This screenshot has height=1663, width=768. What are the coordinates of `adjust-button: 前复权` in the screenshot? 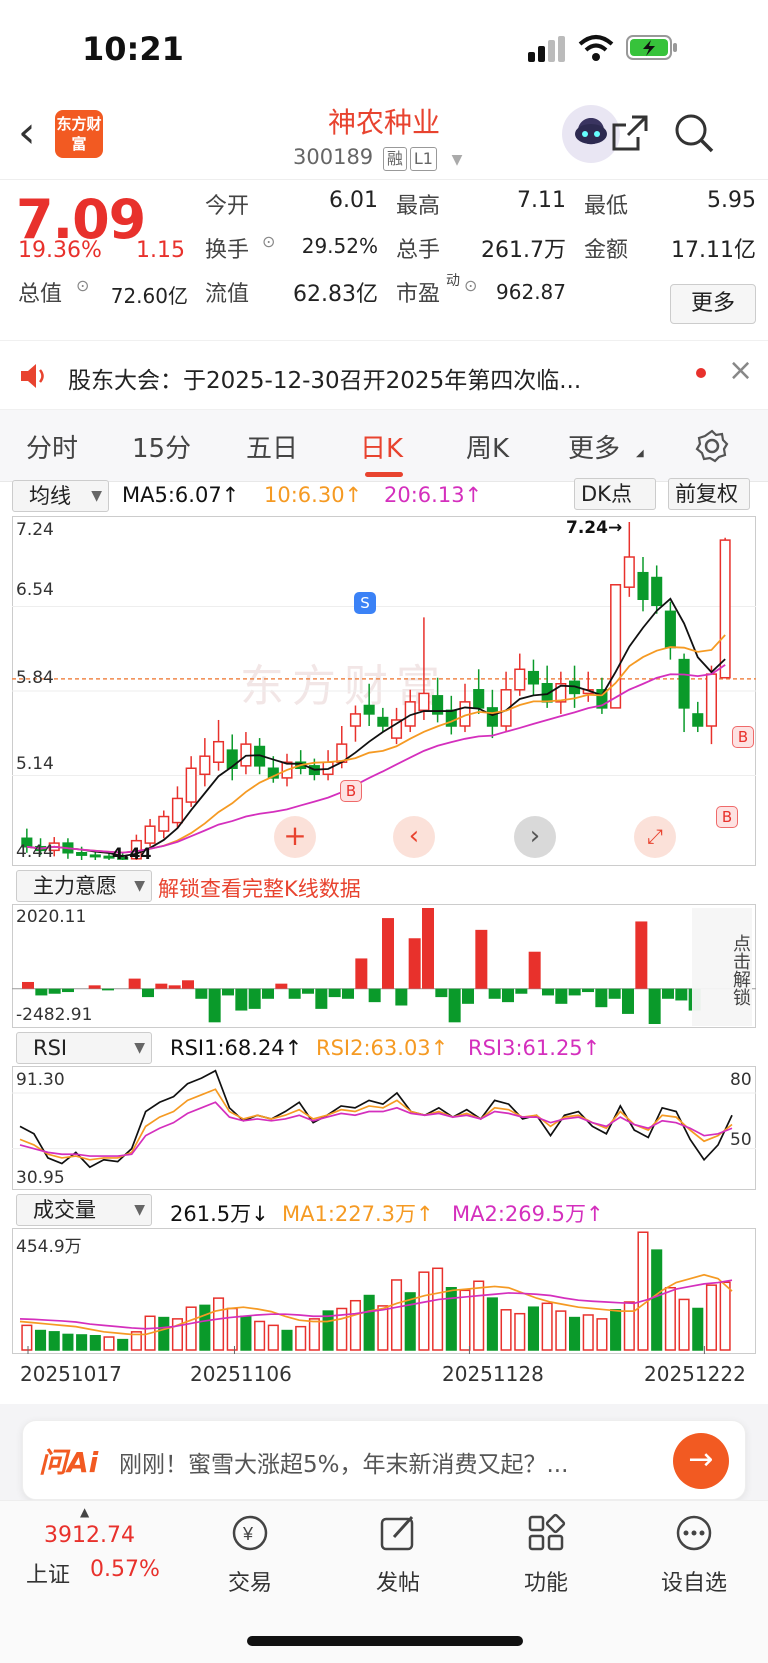 It's located at (709, 494).